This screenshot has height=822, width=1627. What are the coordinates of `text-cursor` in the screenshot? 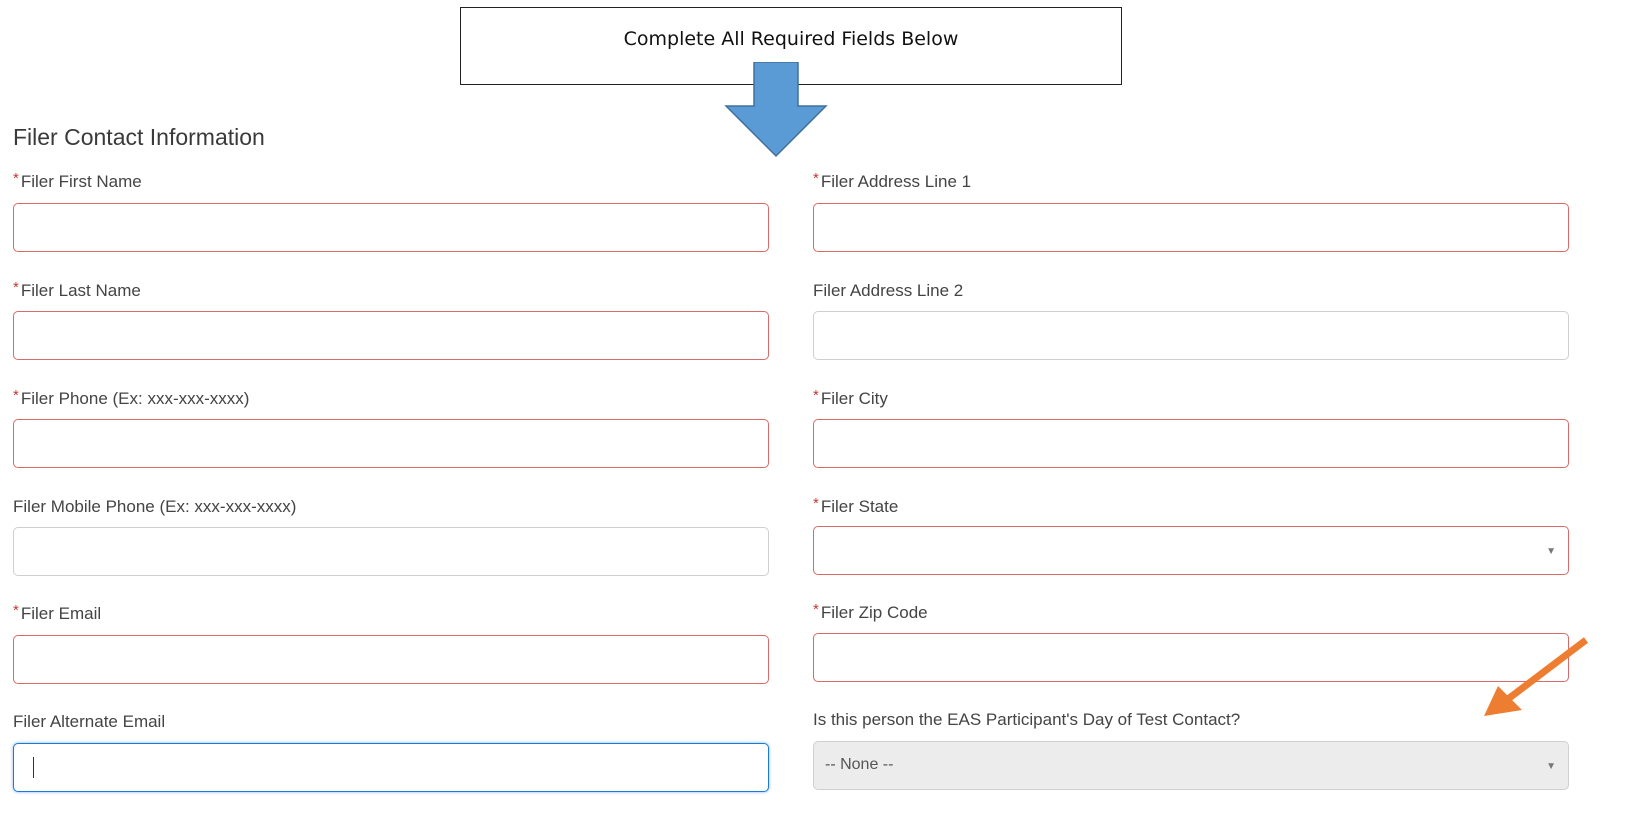 It's located at (33, 767).